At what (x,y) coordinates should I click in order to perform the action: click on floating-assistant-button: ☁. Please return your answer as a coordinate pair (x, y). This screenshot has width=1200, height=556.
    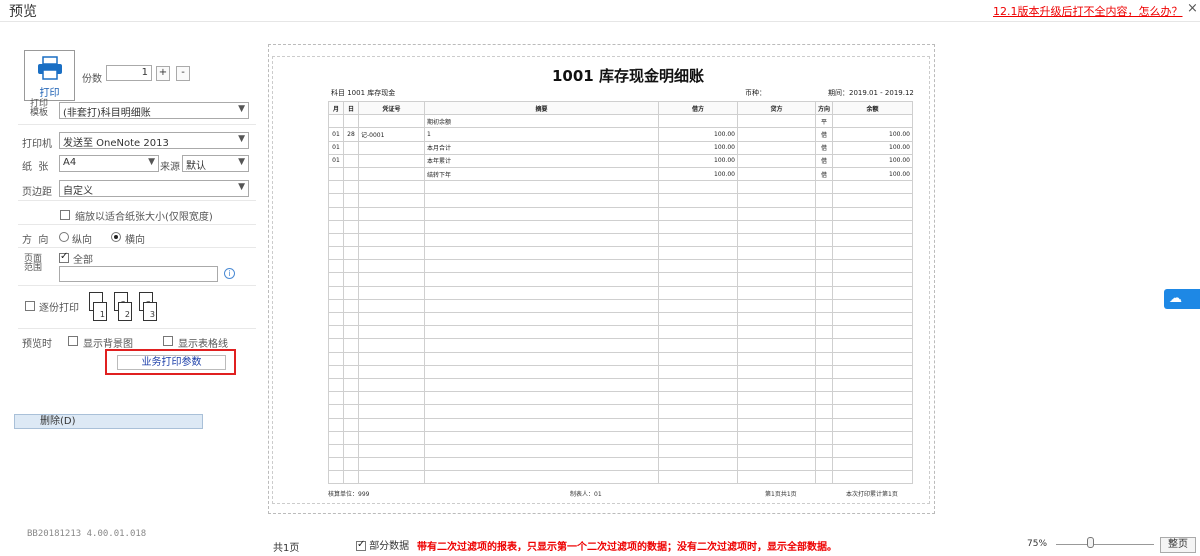
    Looking at the image, I should click on (1182, 299).